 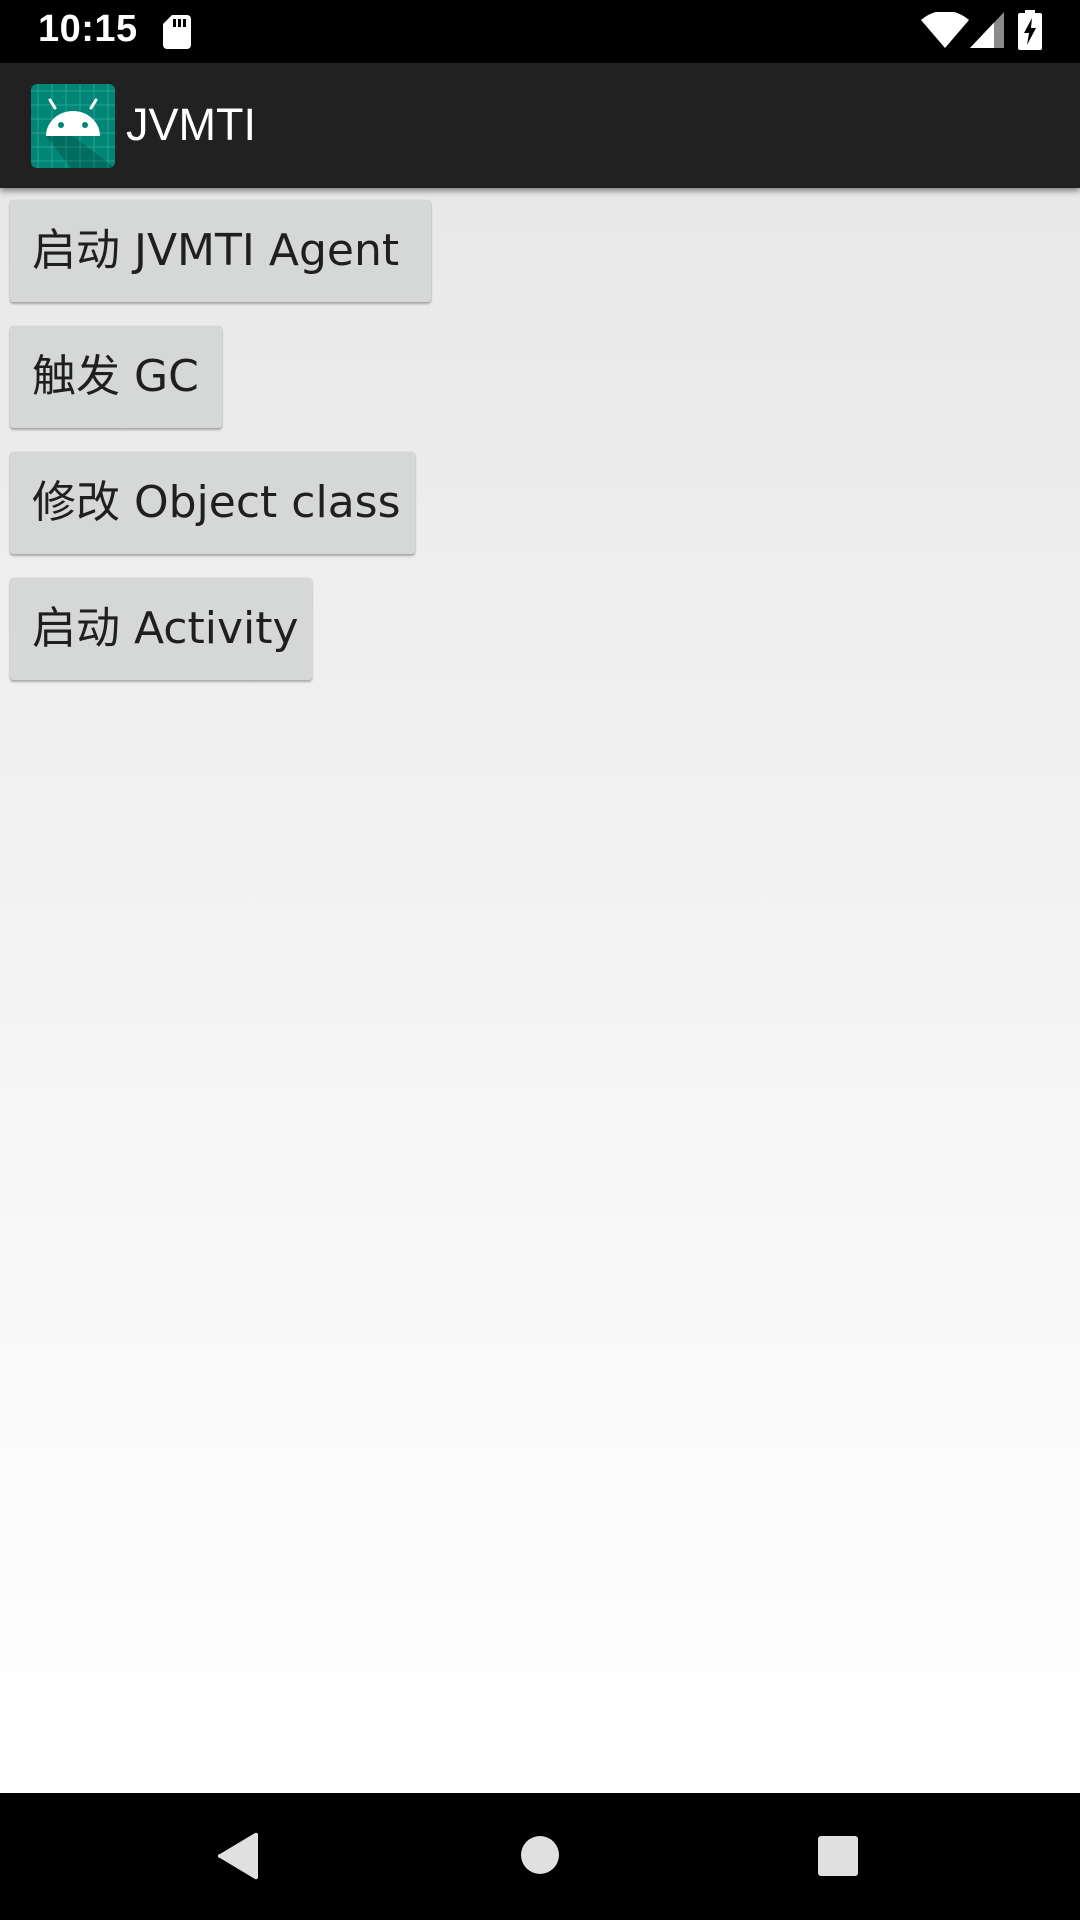 What do you see at coordinates (73, 126) in the screenshot?
I see `android-launcher-icon` at bounding box center [73, 126].